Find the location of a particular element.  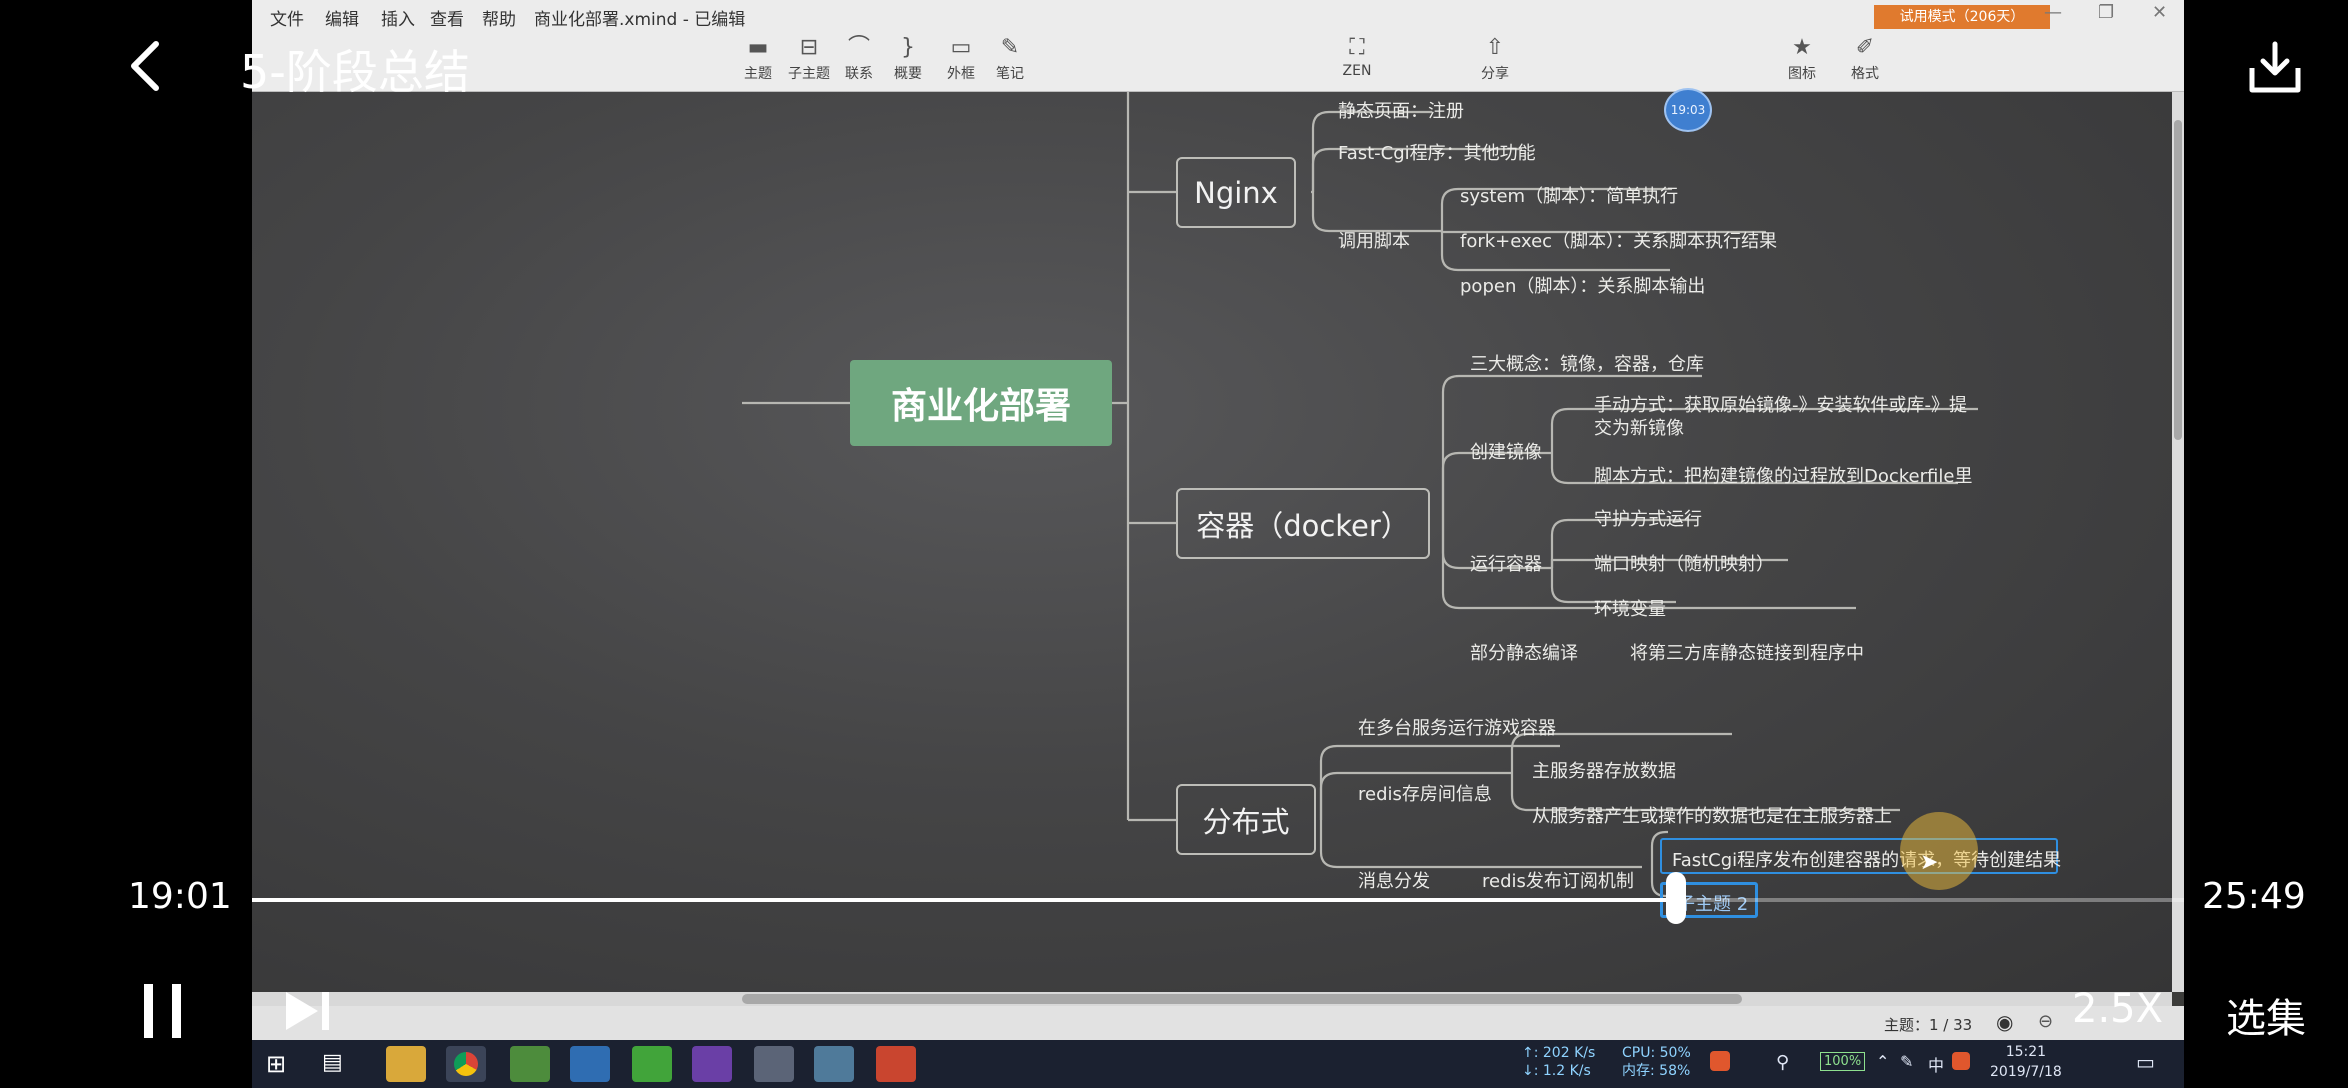

star-icon: ★ is located at coordinates (1802, 47).